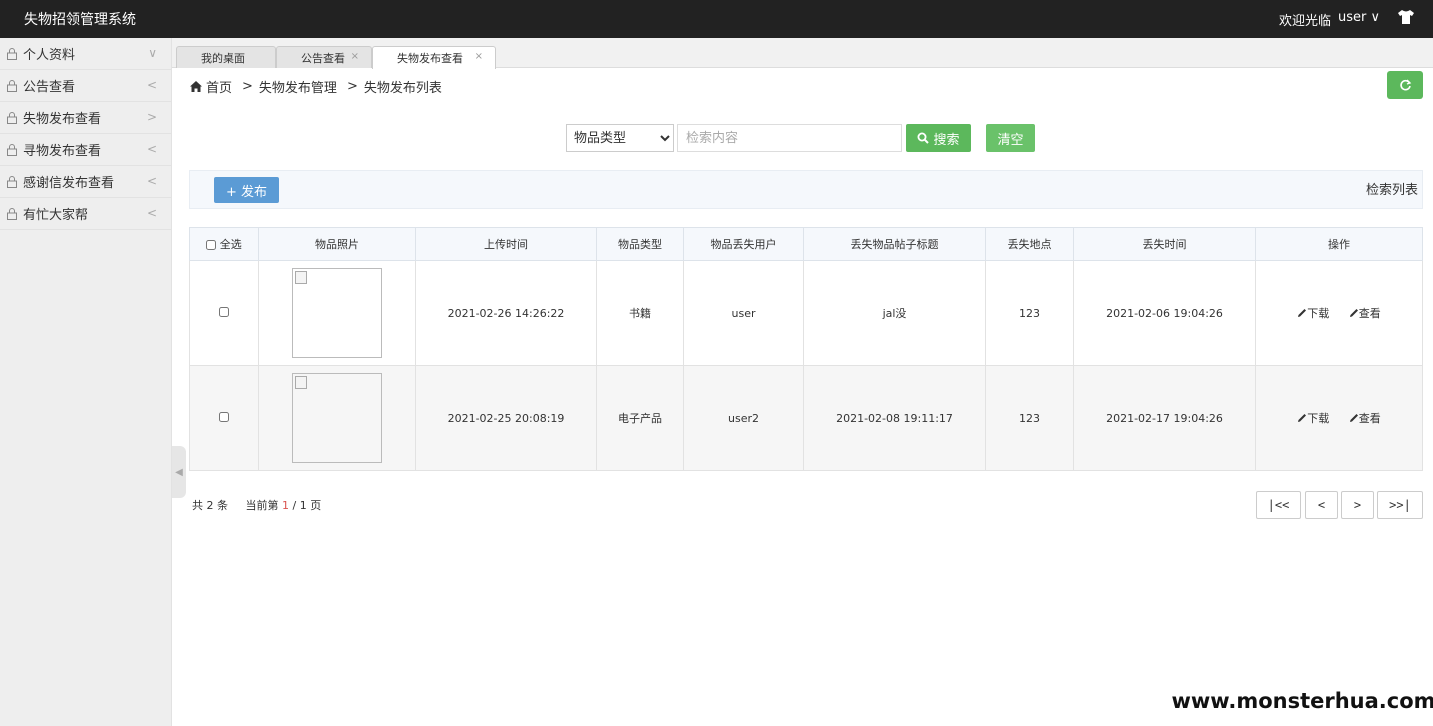 The image size is (1433, 726). What do you see at coordinates (230, 244) in the screenshot?
I see `header-label: 全选` at bounding box center [230, 244].